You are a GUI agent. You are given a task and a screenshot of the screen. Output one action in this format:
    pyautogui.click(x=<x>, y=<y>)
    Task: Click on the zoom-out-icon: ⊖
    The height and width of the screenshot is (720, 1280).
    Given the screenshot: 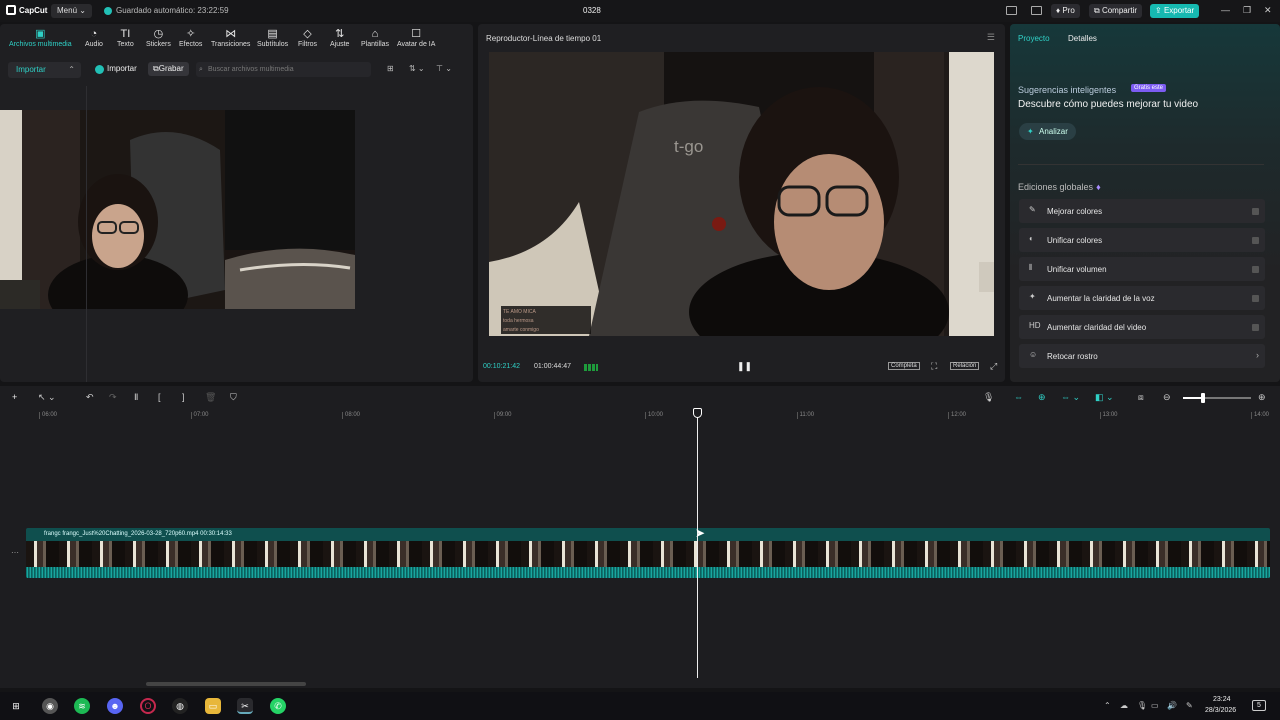 What is the action you would take?
    pyautogui.click(x=1167, y=397)
    